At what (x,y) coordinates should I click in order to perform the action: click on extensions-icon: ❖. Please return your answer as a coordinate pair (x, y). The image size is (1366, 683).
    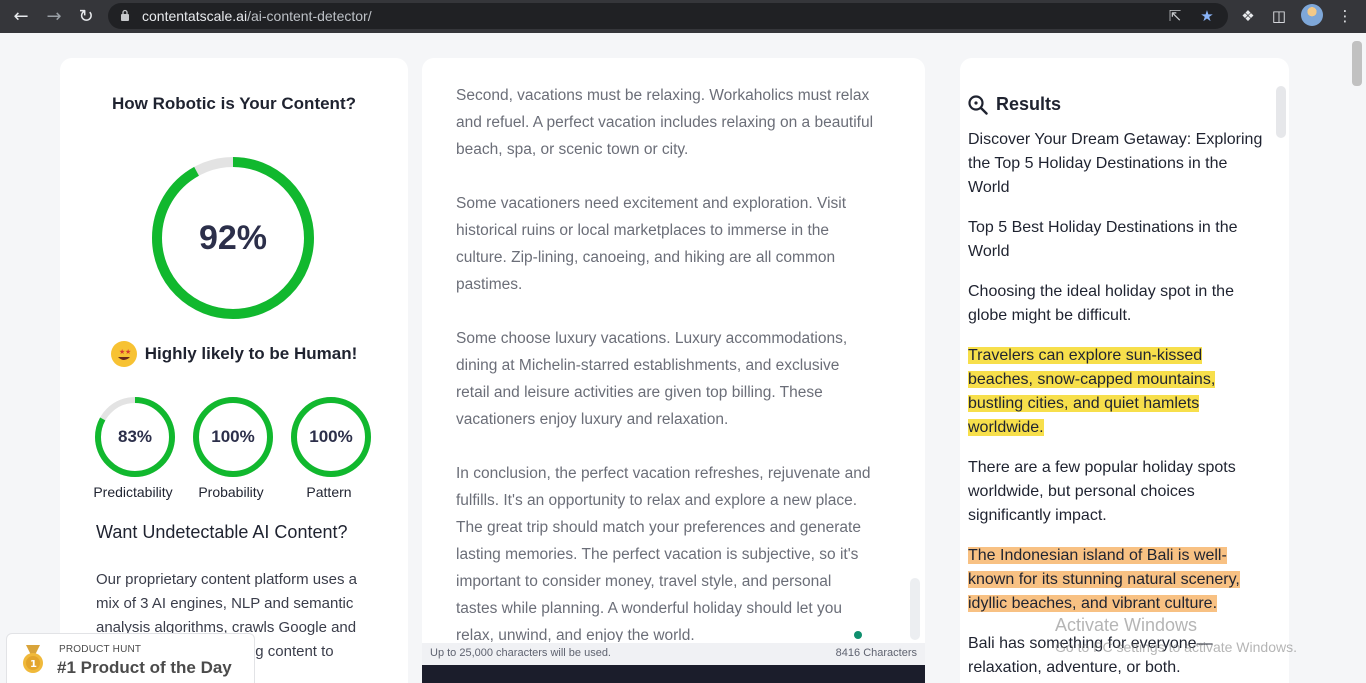
    Looking at the image, I should click on (1248, 16).